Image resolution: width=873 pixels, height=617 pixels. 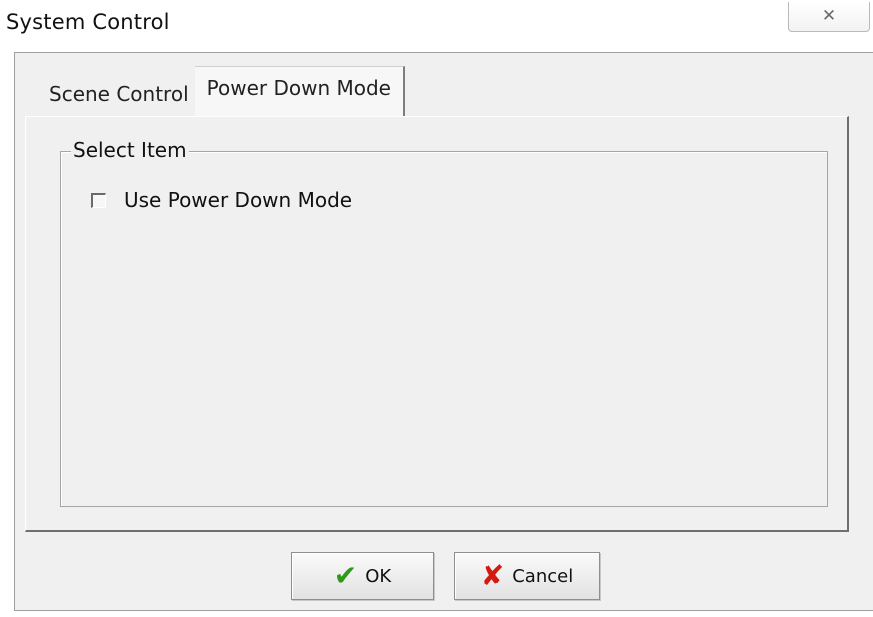 What do you see at coordinates (436, 24) in the screenshot?
I see `title-bar: System Control ✕` at bounding box center [436, 24].